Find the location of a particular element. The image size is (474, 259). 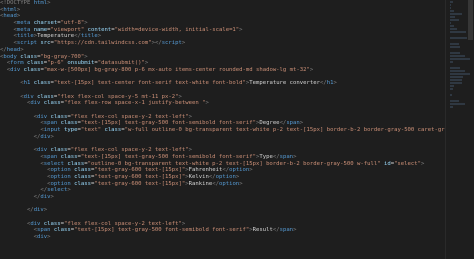

code-token: id is located at coordinates (385, 163).